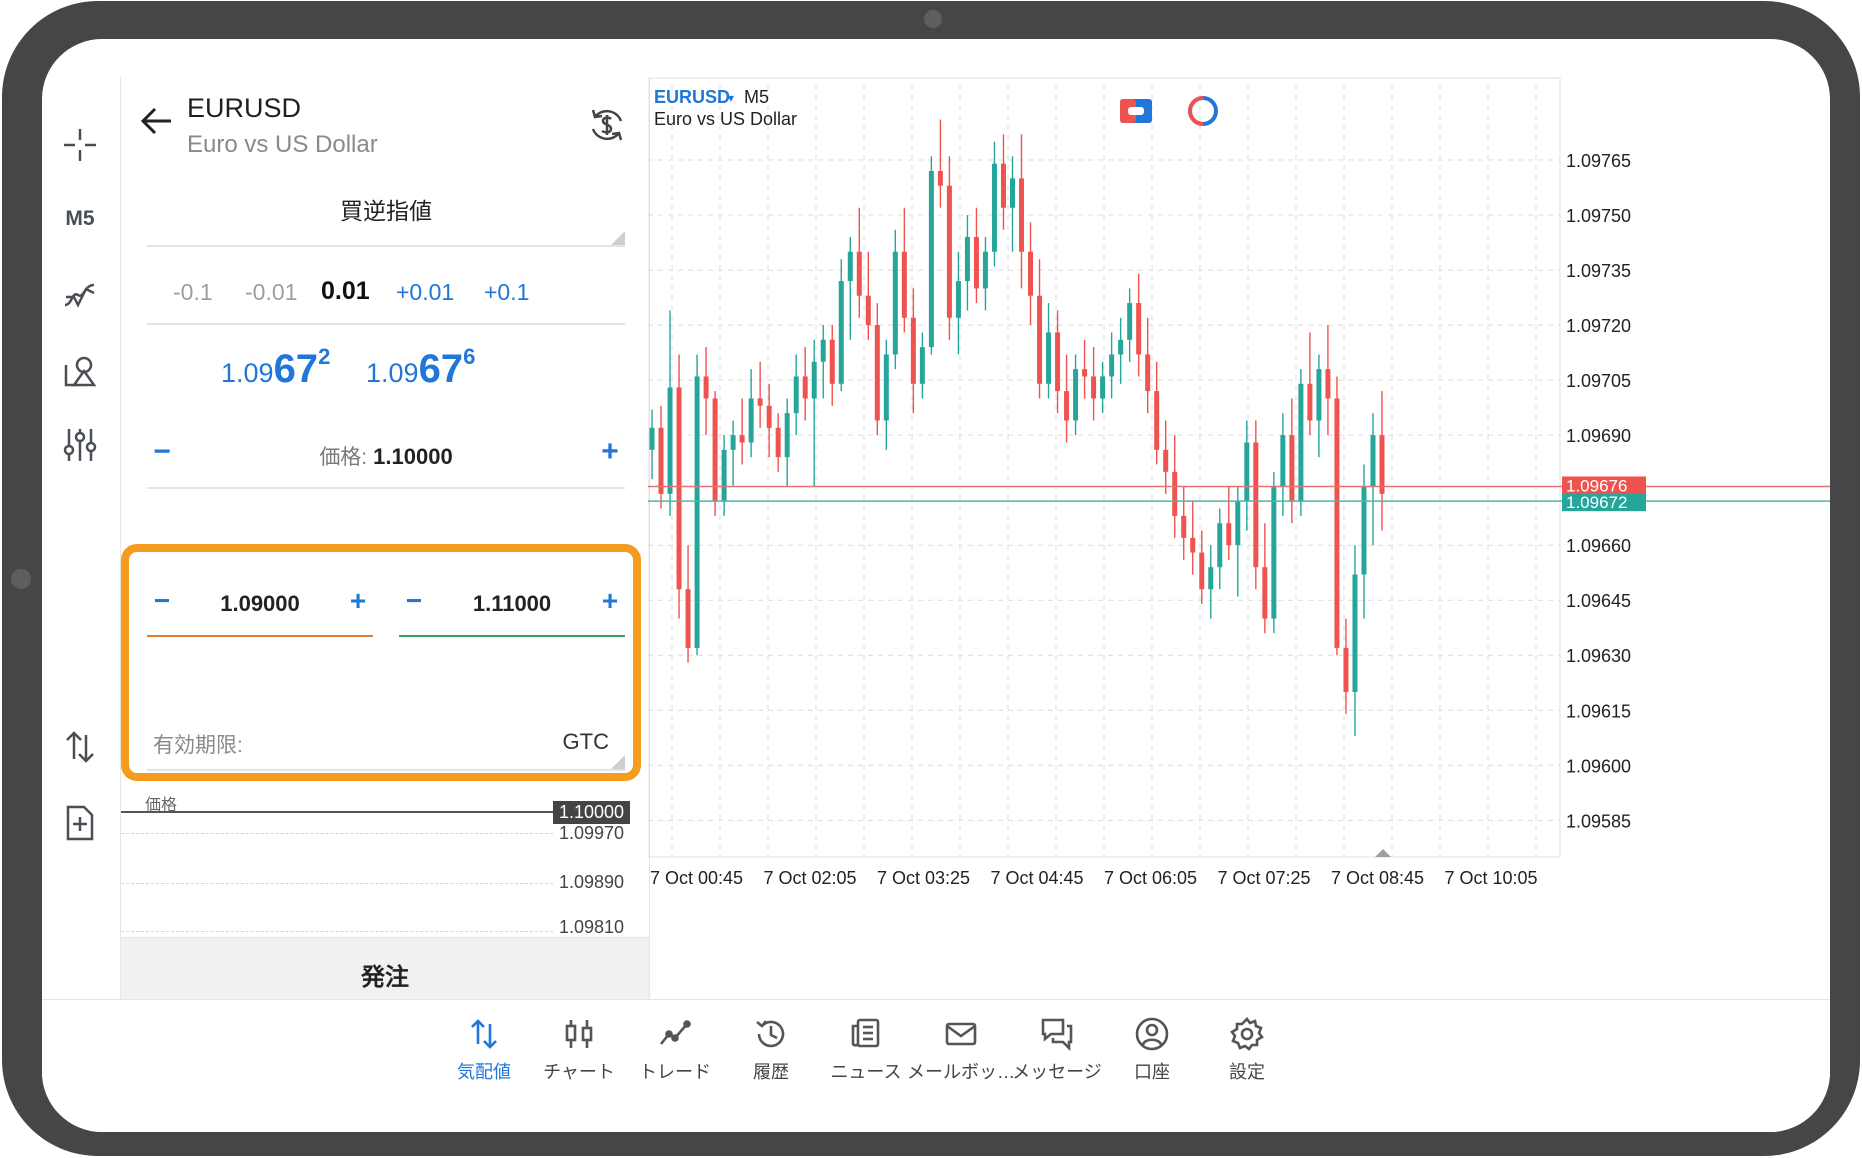  I want to click on chart-symbol: EURUSD, so click(692, 97).